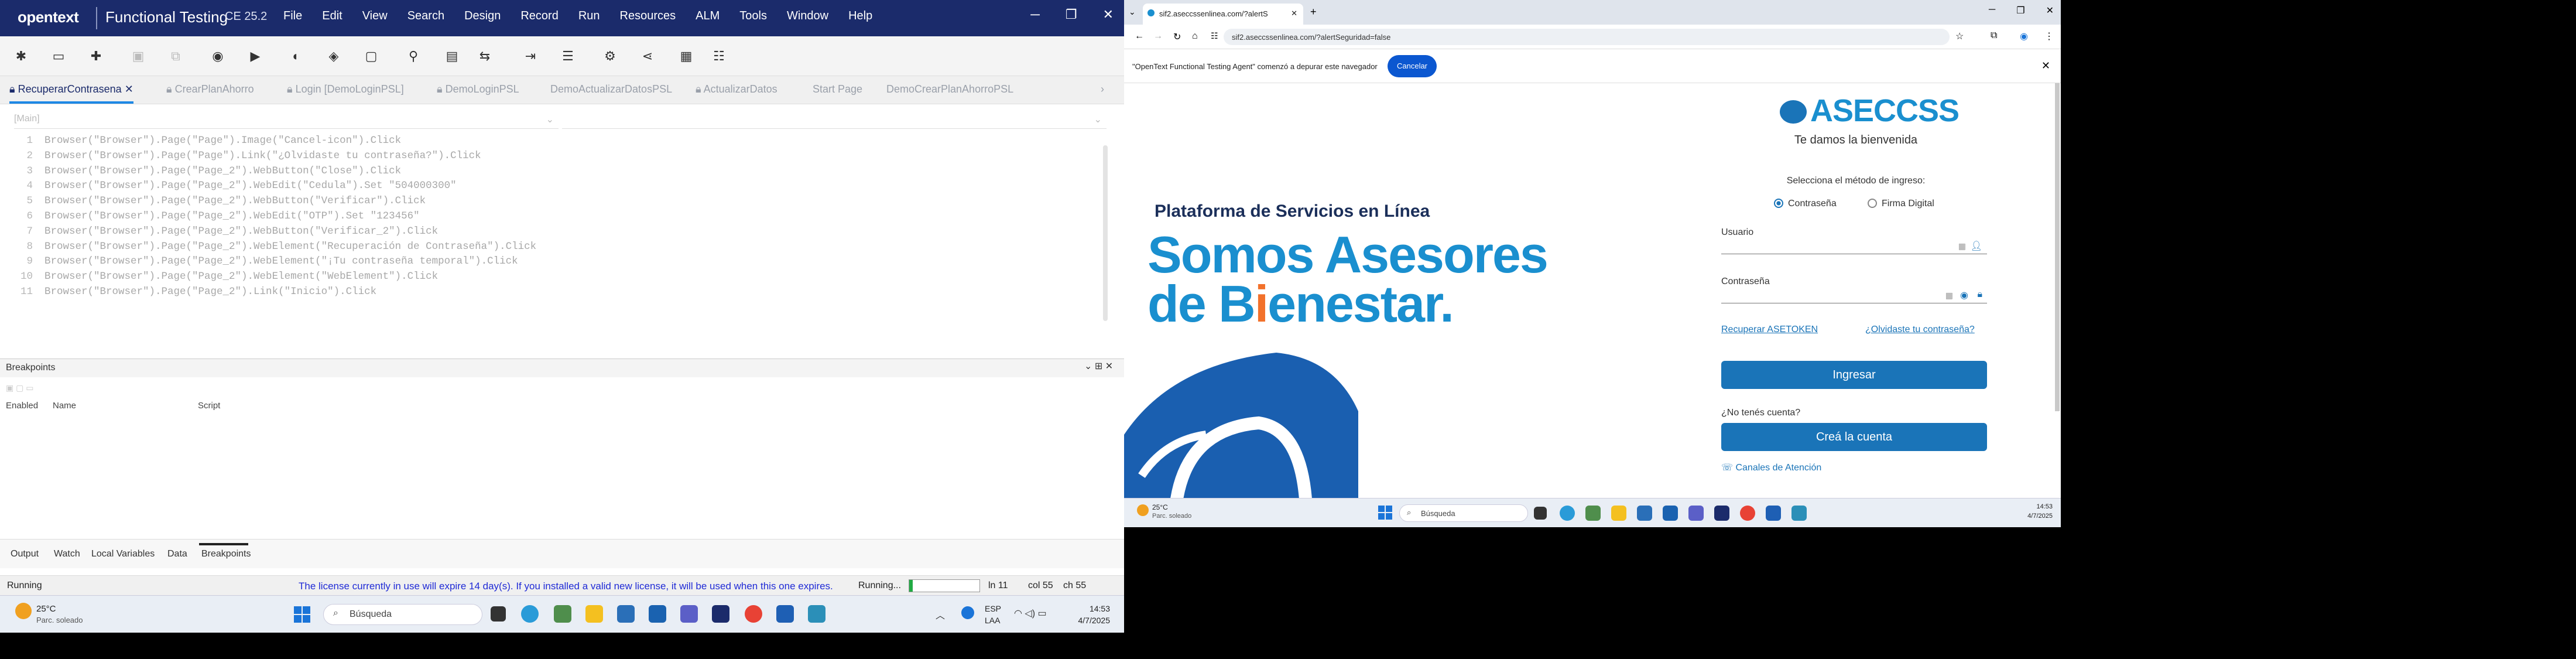 The height and width of the screenshot is (659, 2576). What do you see at coordinates (96, 56) in the screenshot?
I see `add-icon: ✚` at bounding box center [96, 56].